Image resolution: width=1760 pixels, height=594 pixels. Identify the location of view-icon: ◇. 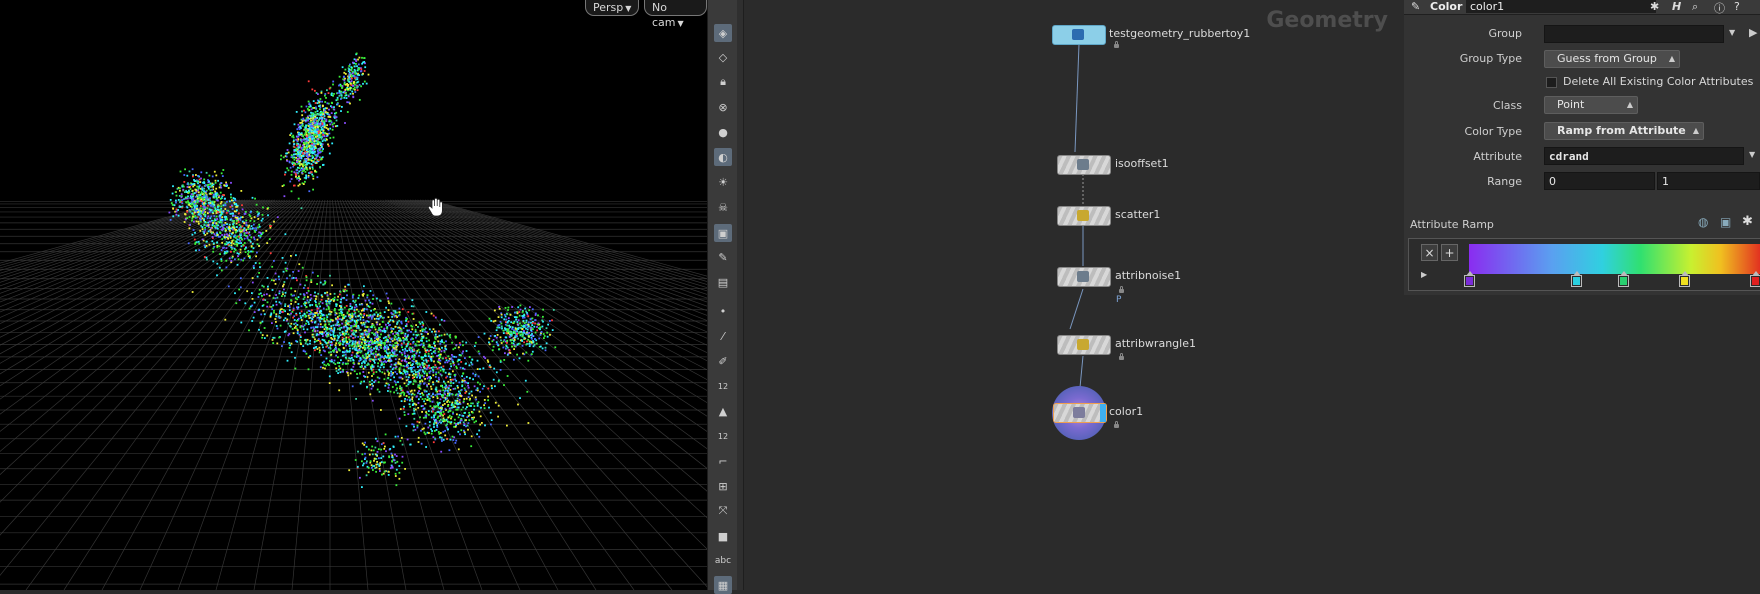
(723, 57).